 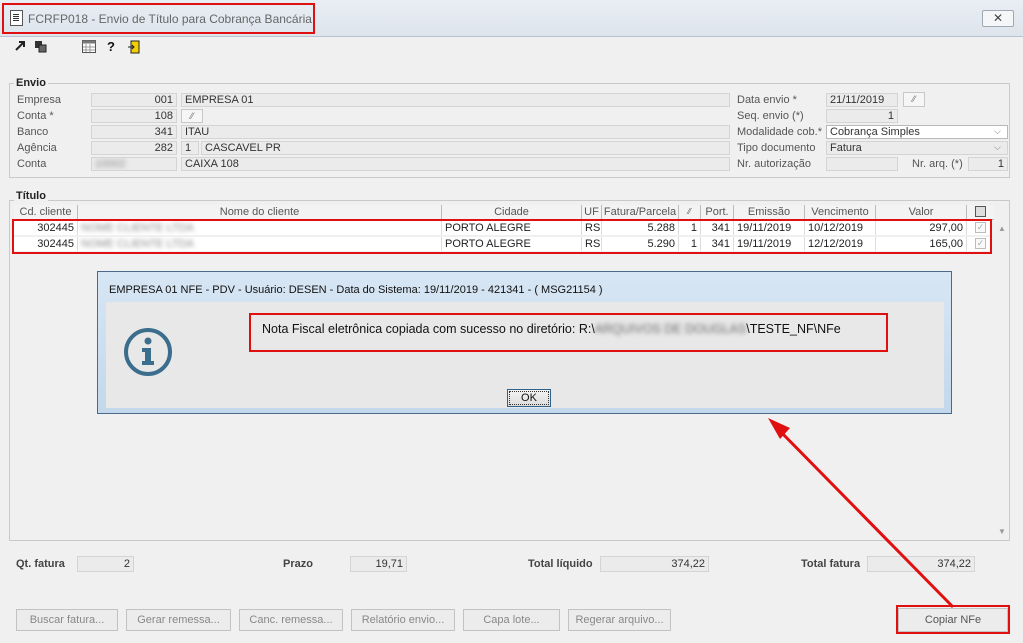 What do you see at coordinates (529, 398) in the screenshot?
I see `ok-button: OK` at bounding box center [529, 398].